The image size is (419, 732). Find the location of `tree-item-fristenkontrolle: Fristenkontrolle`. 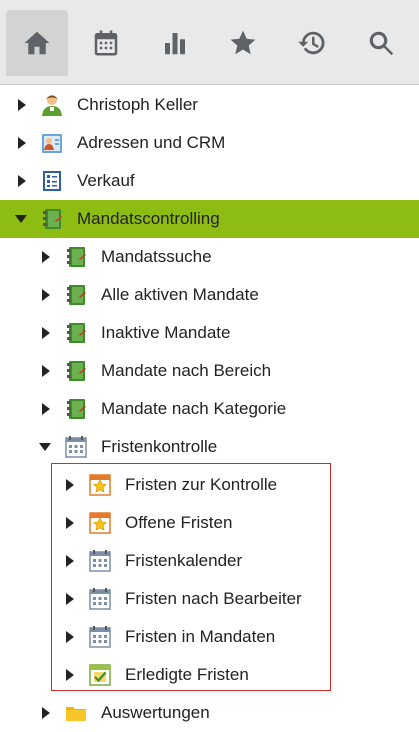

tree-item-fristenkontrolle: Fristenkontrolle is located at coordinates (209, 447).